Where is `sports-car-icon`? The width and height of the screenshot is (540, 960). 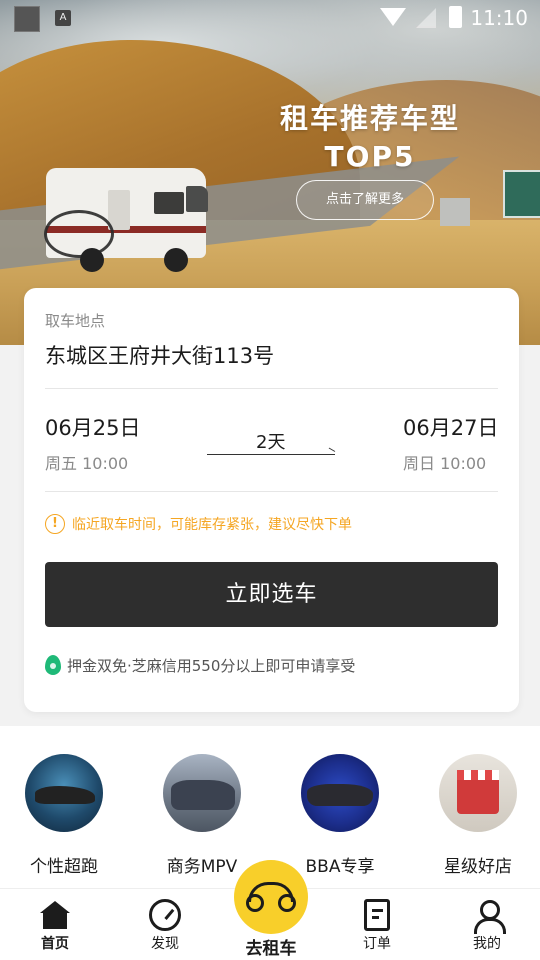
sports-car-icon is located at coordinates (64, 793).